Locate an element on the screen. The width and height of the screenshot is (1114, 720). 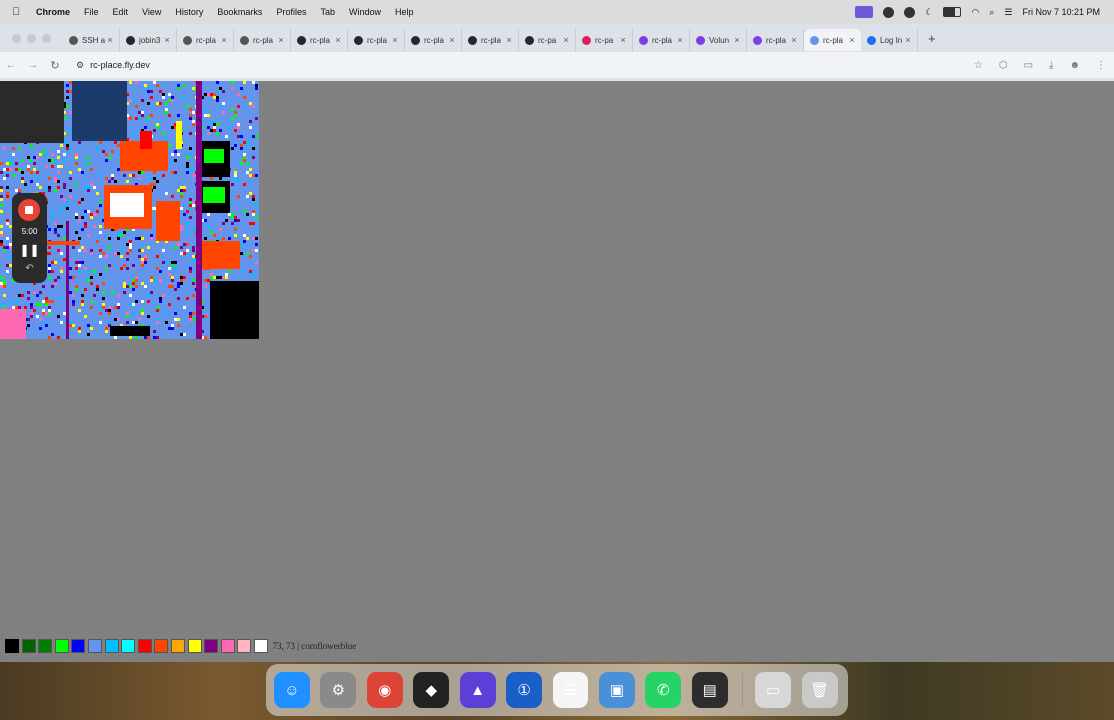
chrome-icon: ◉ is located at coordinates (384, 690).